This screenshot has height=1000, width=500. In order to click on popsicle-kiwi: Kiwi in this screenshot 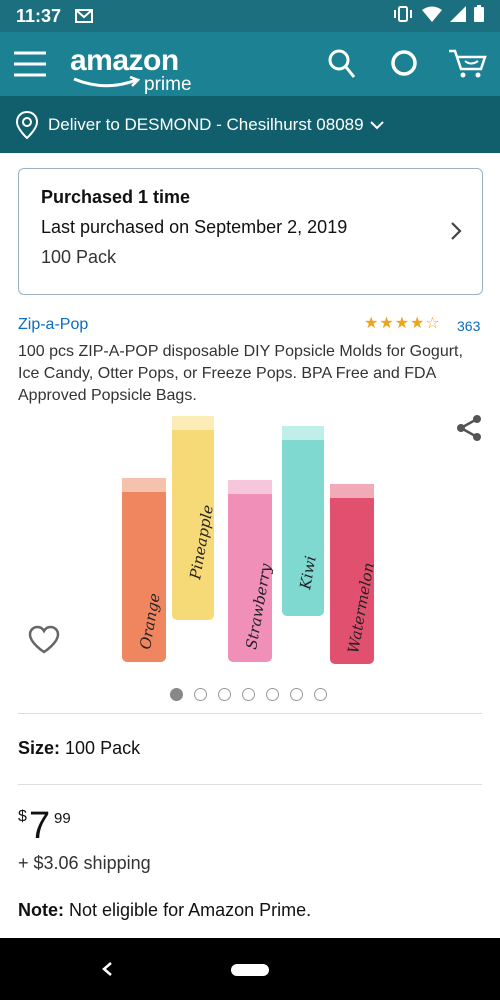, I will do `click(303, 521)`.